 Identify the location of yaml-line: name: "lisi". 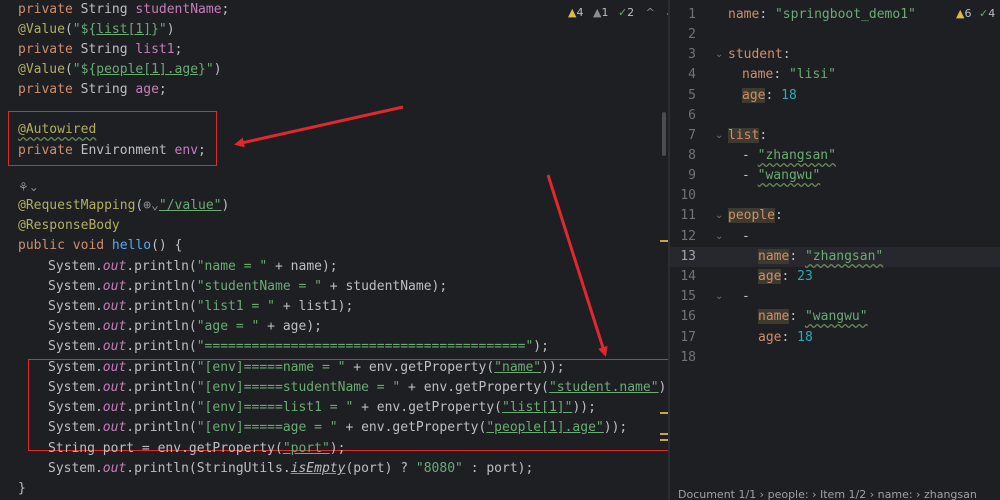
(789, 75).